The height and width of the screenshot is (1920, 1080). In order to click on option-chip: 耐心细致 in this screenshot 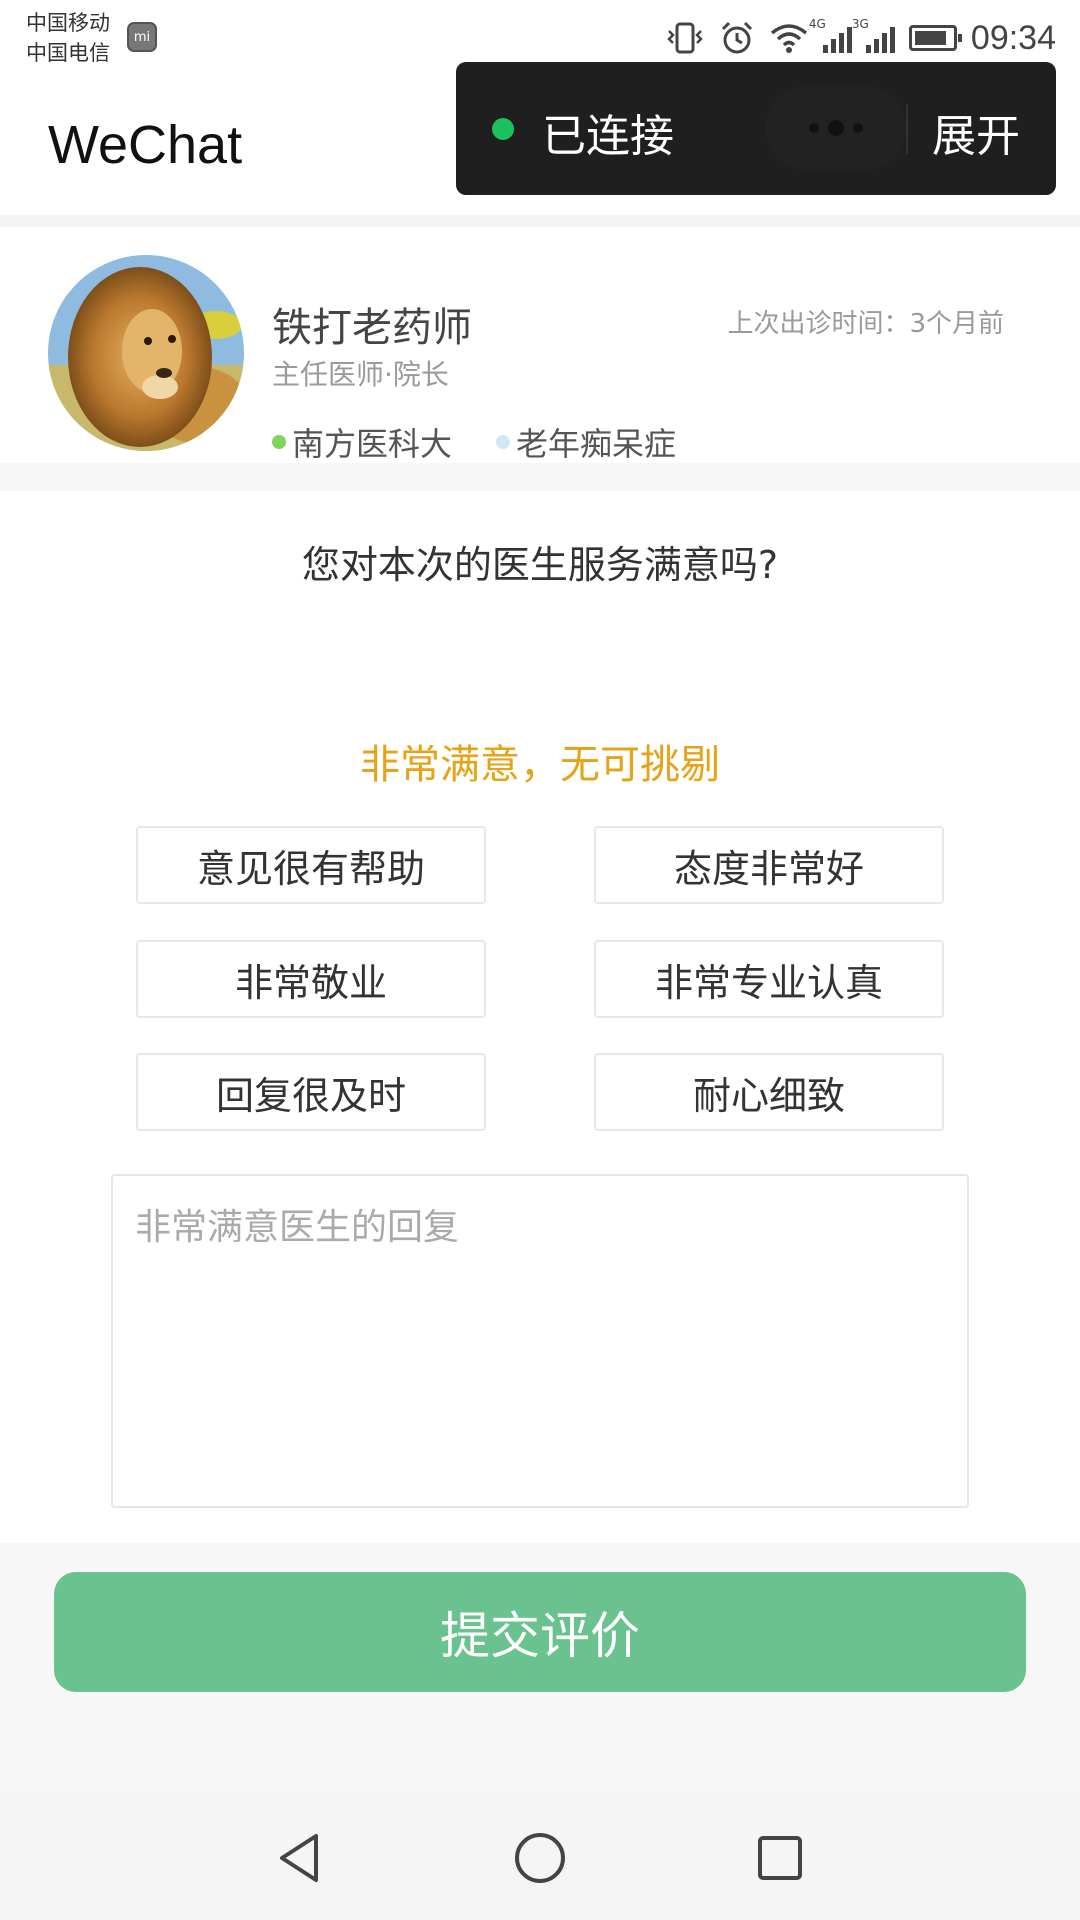, I will do `click(769, 1092)`.